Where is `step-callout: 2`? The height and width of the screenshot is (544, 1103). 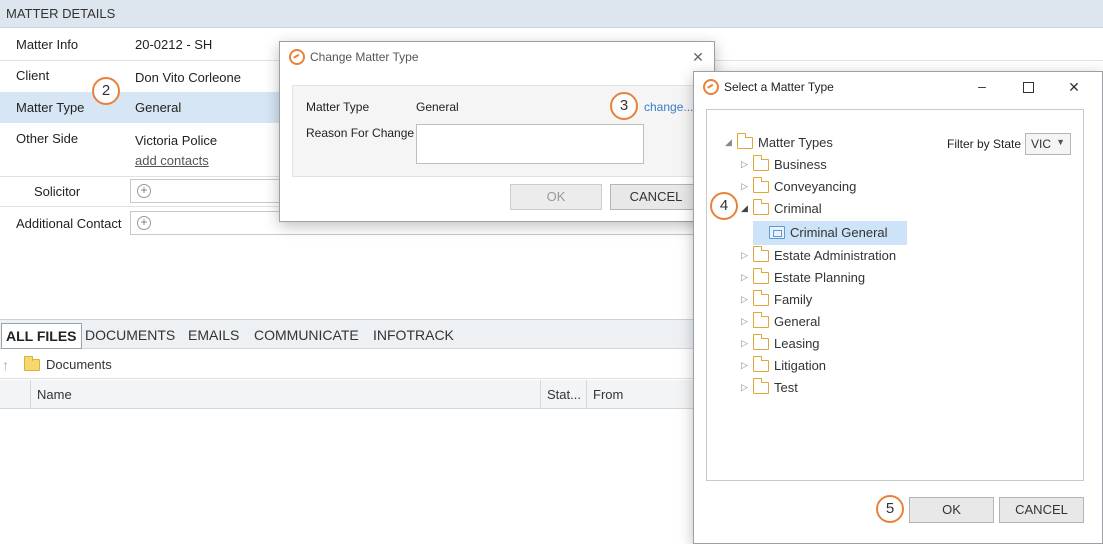 step-callout: 2 is located at coordinates (106, 91).